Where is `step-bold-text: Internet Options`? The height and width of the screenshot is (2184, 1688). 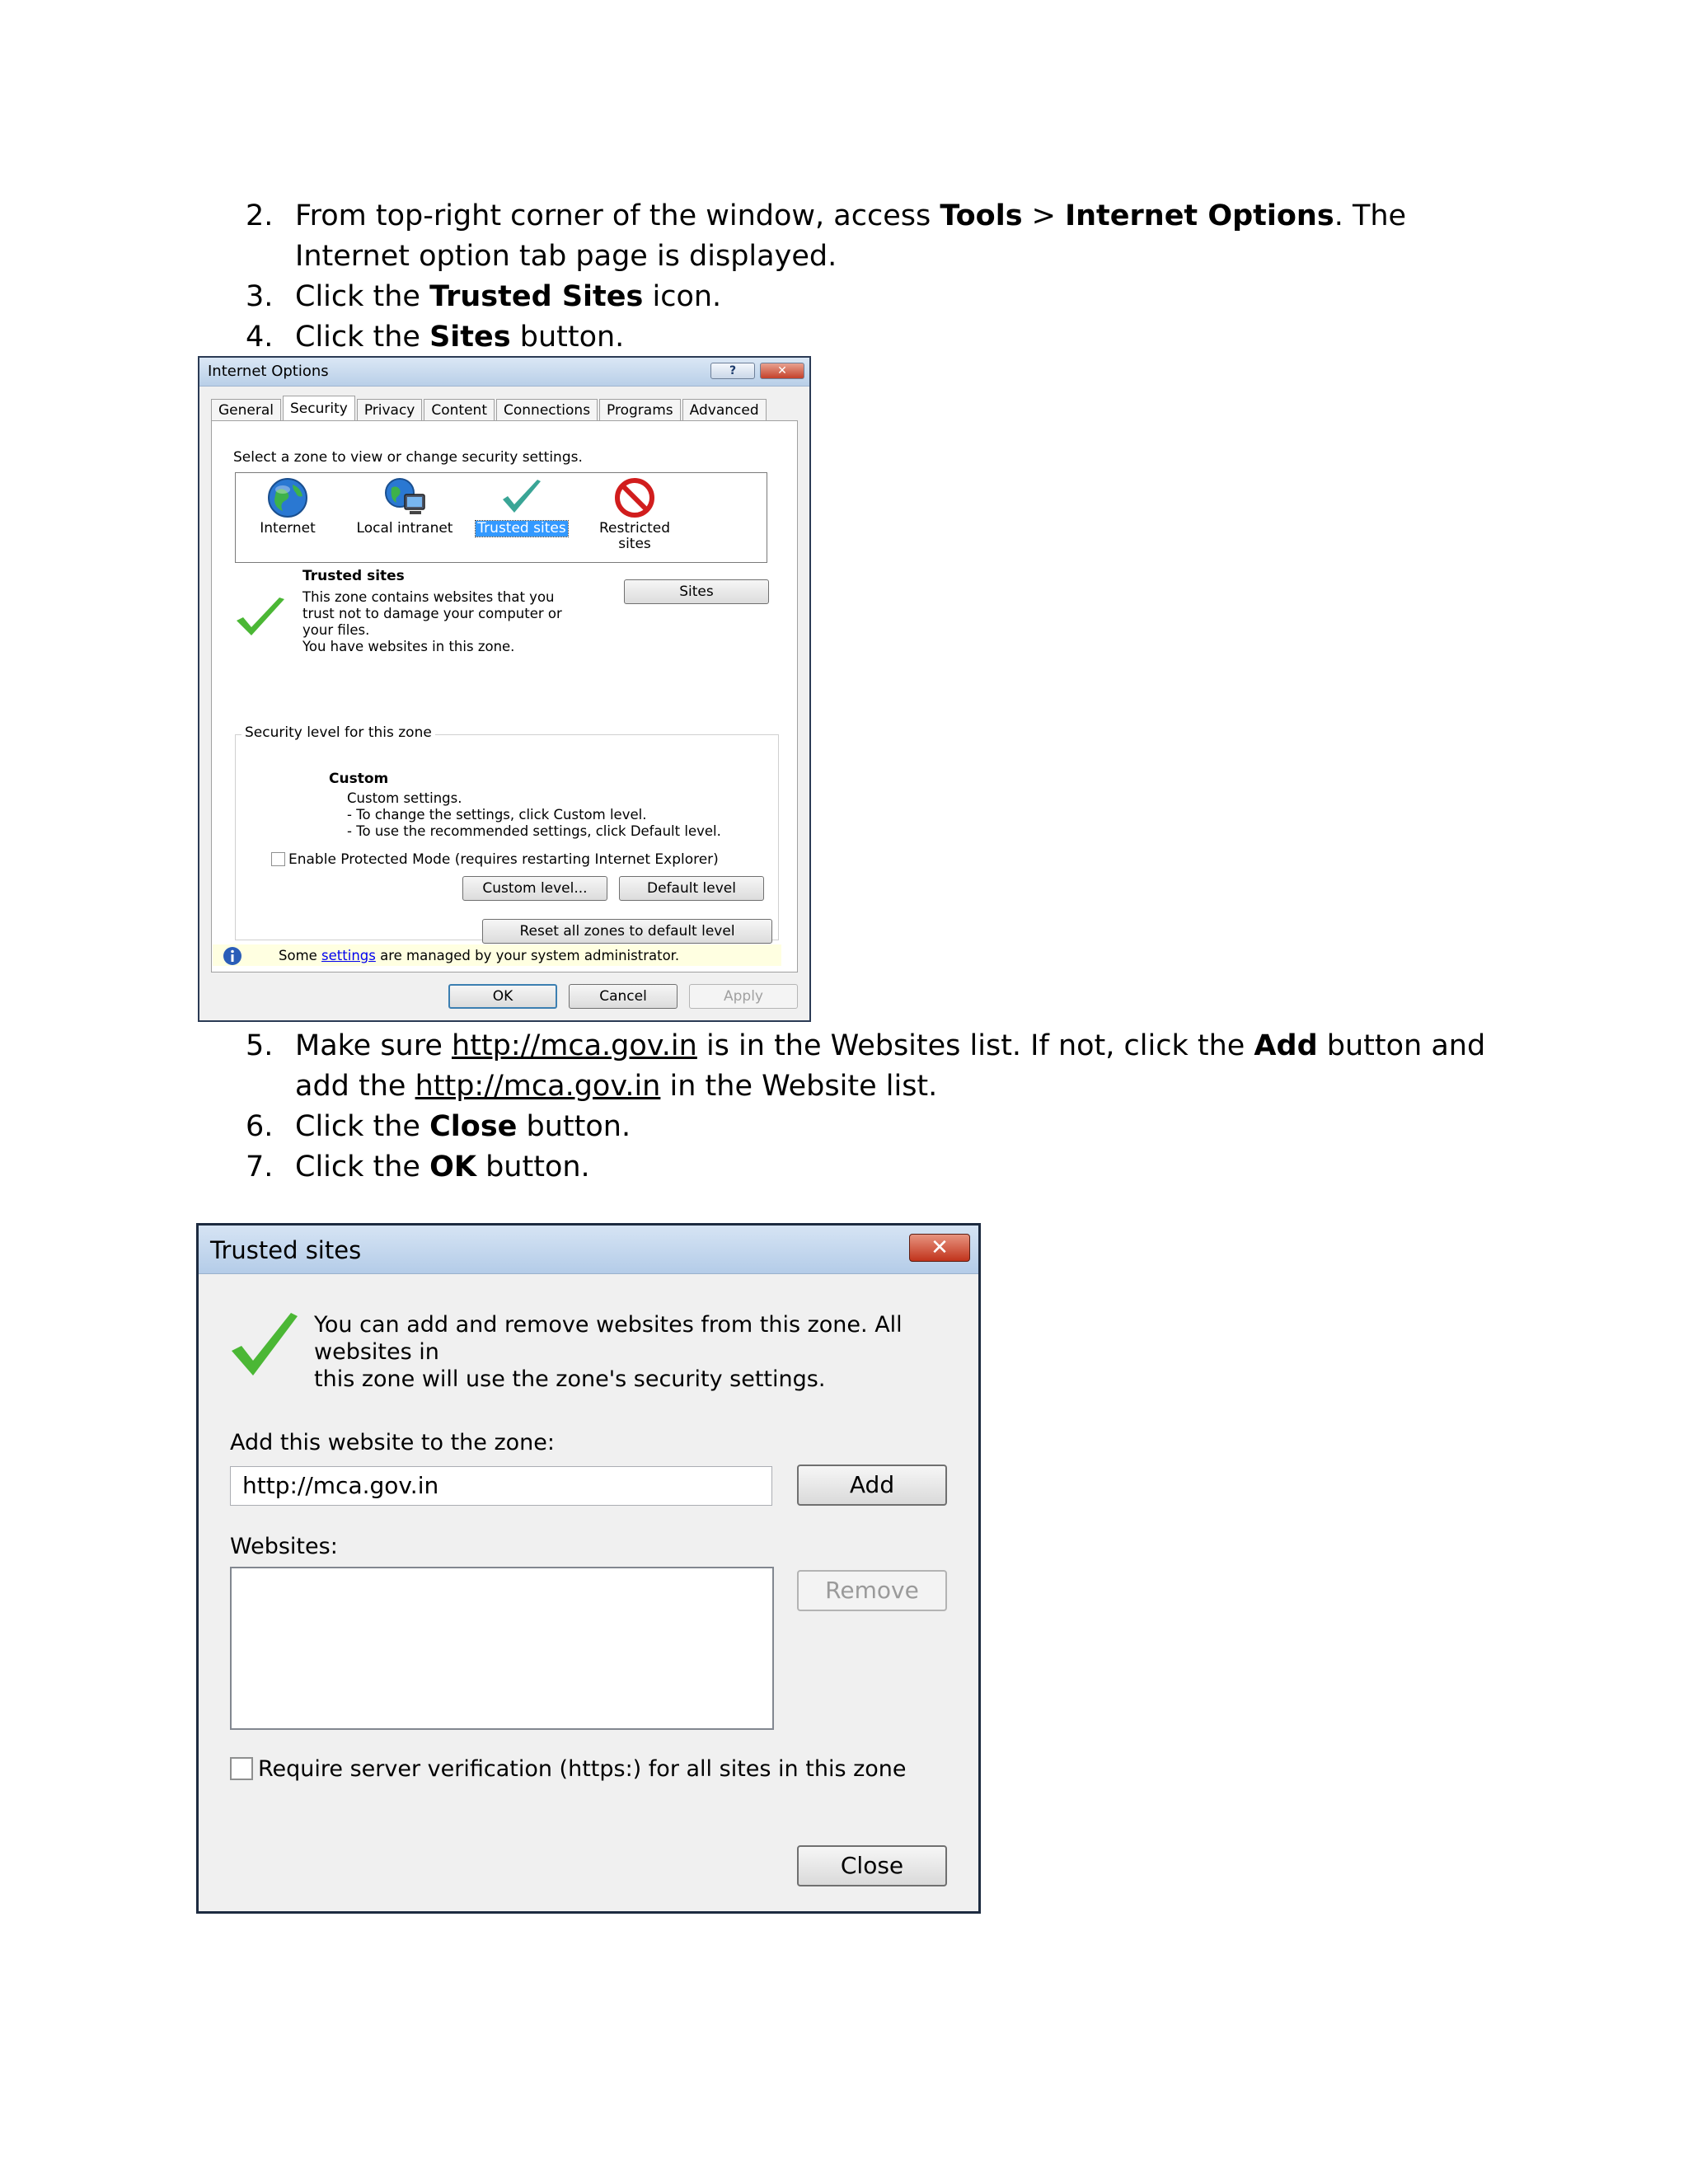 step-bold-text: Internet Options is located at coordinates (1199, 215).